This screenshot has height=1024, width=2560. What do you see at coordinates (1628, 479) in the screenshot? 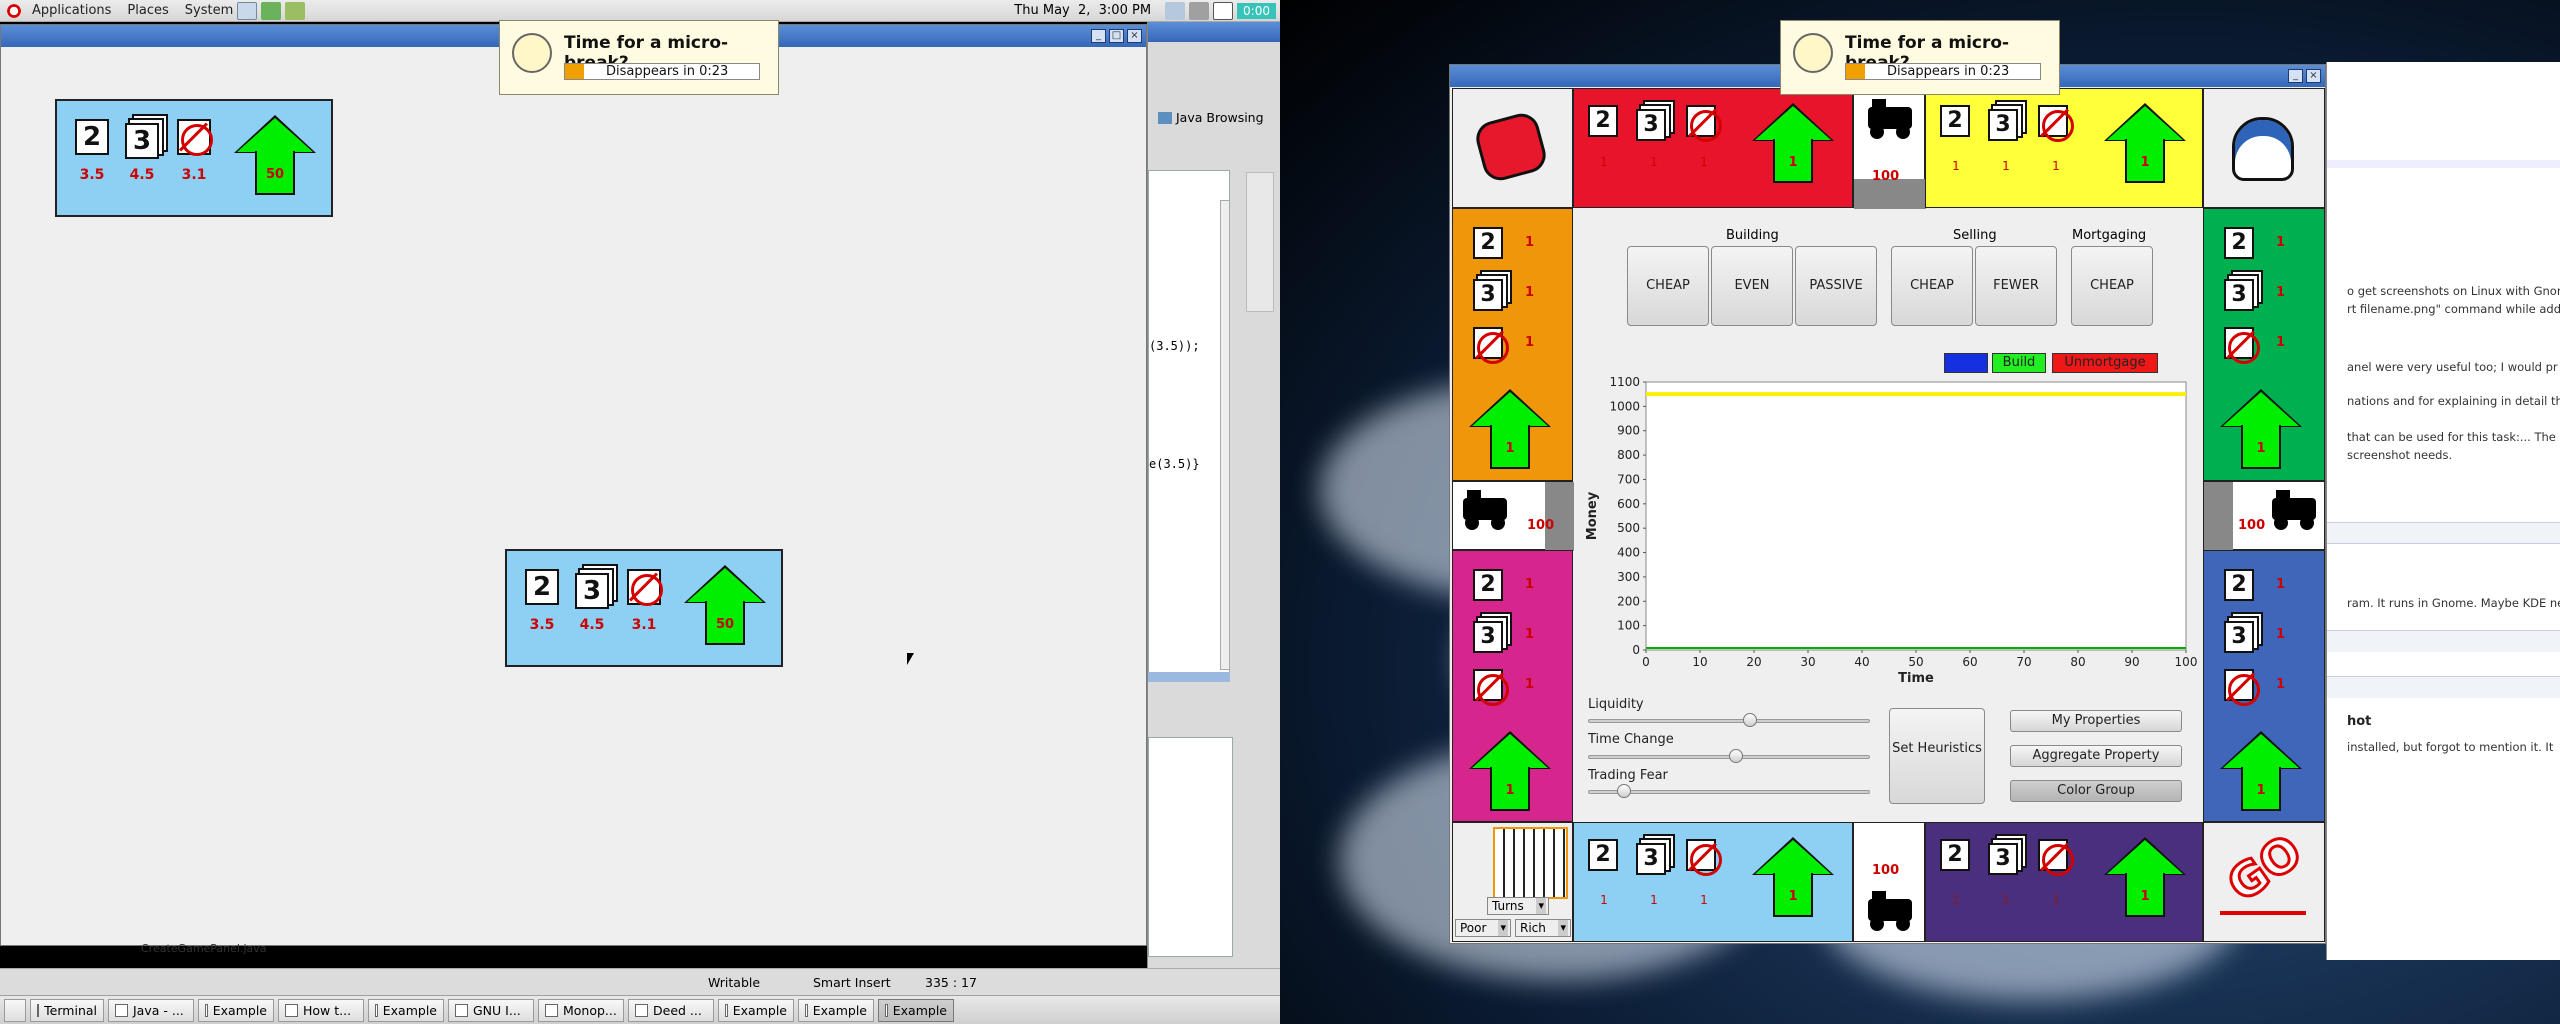
I see `y-tick-label: 700` at bounding box center [1628, 479].